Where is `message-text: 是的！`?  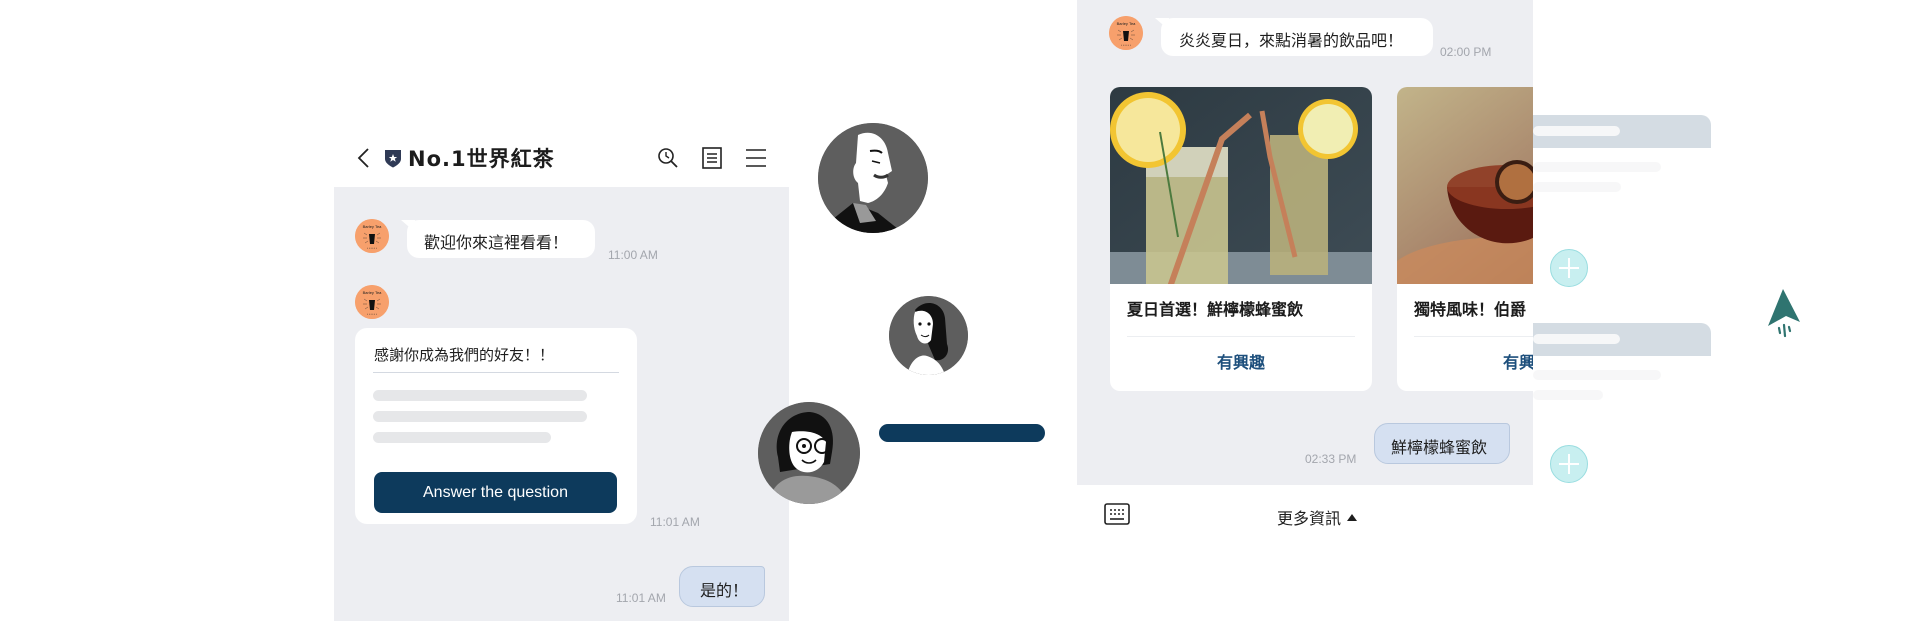 message-text: 是的！ is located at coordinates (724, 590).